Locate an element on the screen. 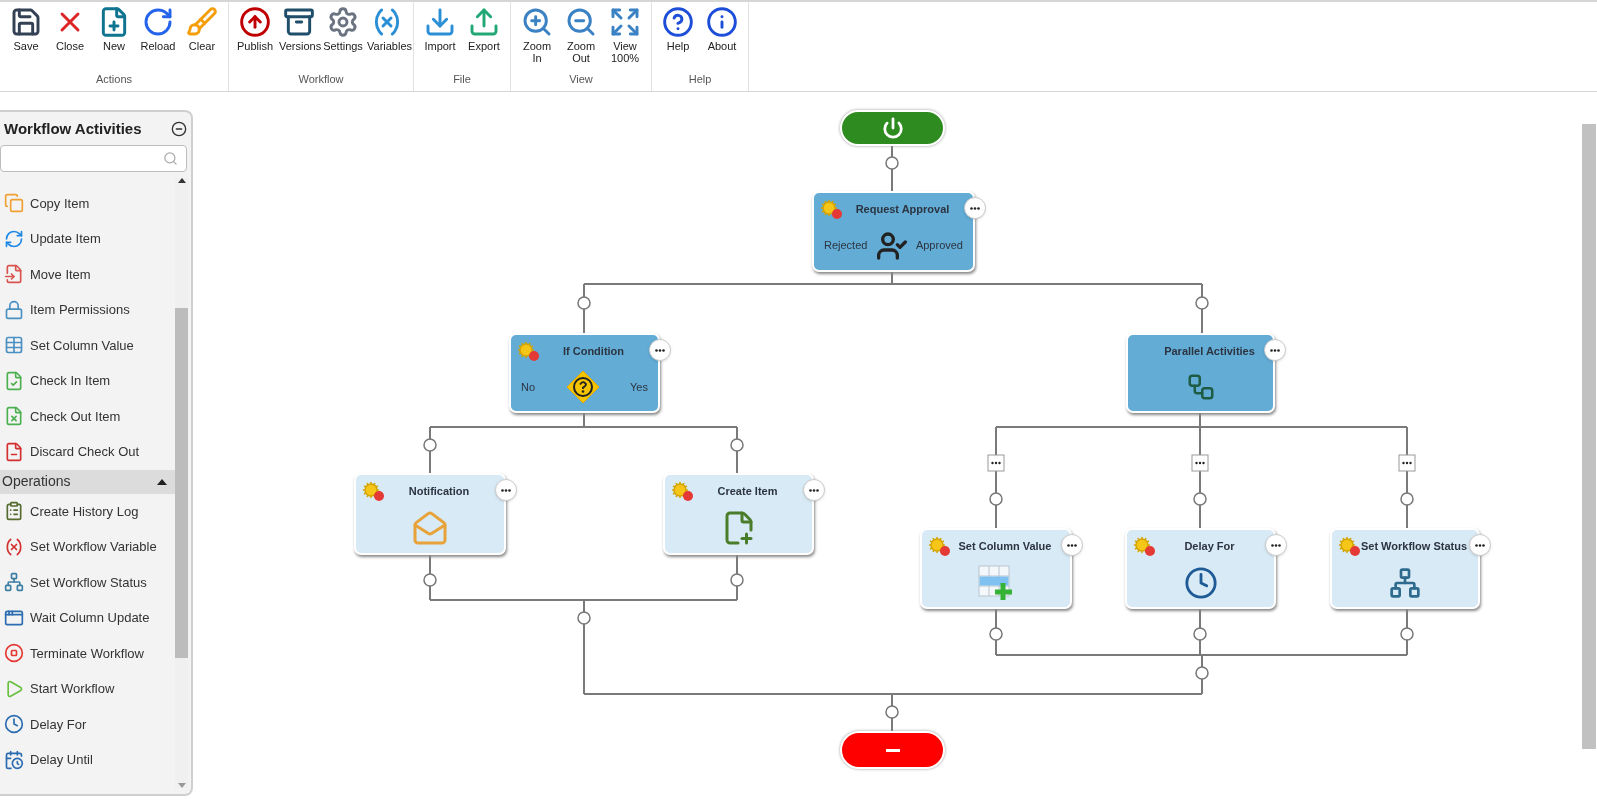 The width and height of the screenshot is (1597, 805). activity-item: Check In Item is located at coordinates (87, 381).